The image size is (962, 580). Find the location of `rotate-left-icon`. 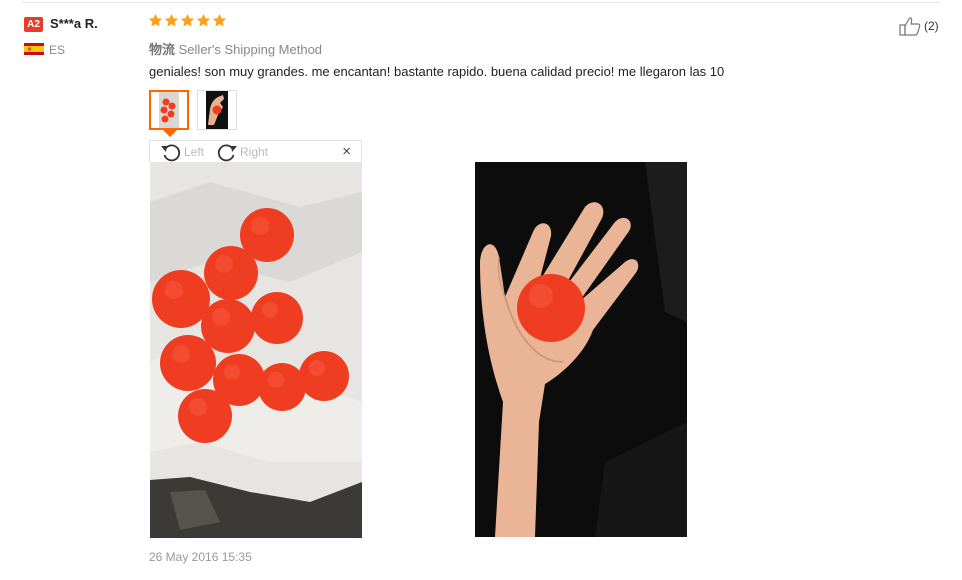

rotate-left-icon is located at coordinates (171, 153).